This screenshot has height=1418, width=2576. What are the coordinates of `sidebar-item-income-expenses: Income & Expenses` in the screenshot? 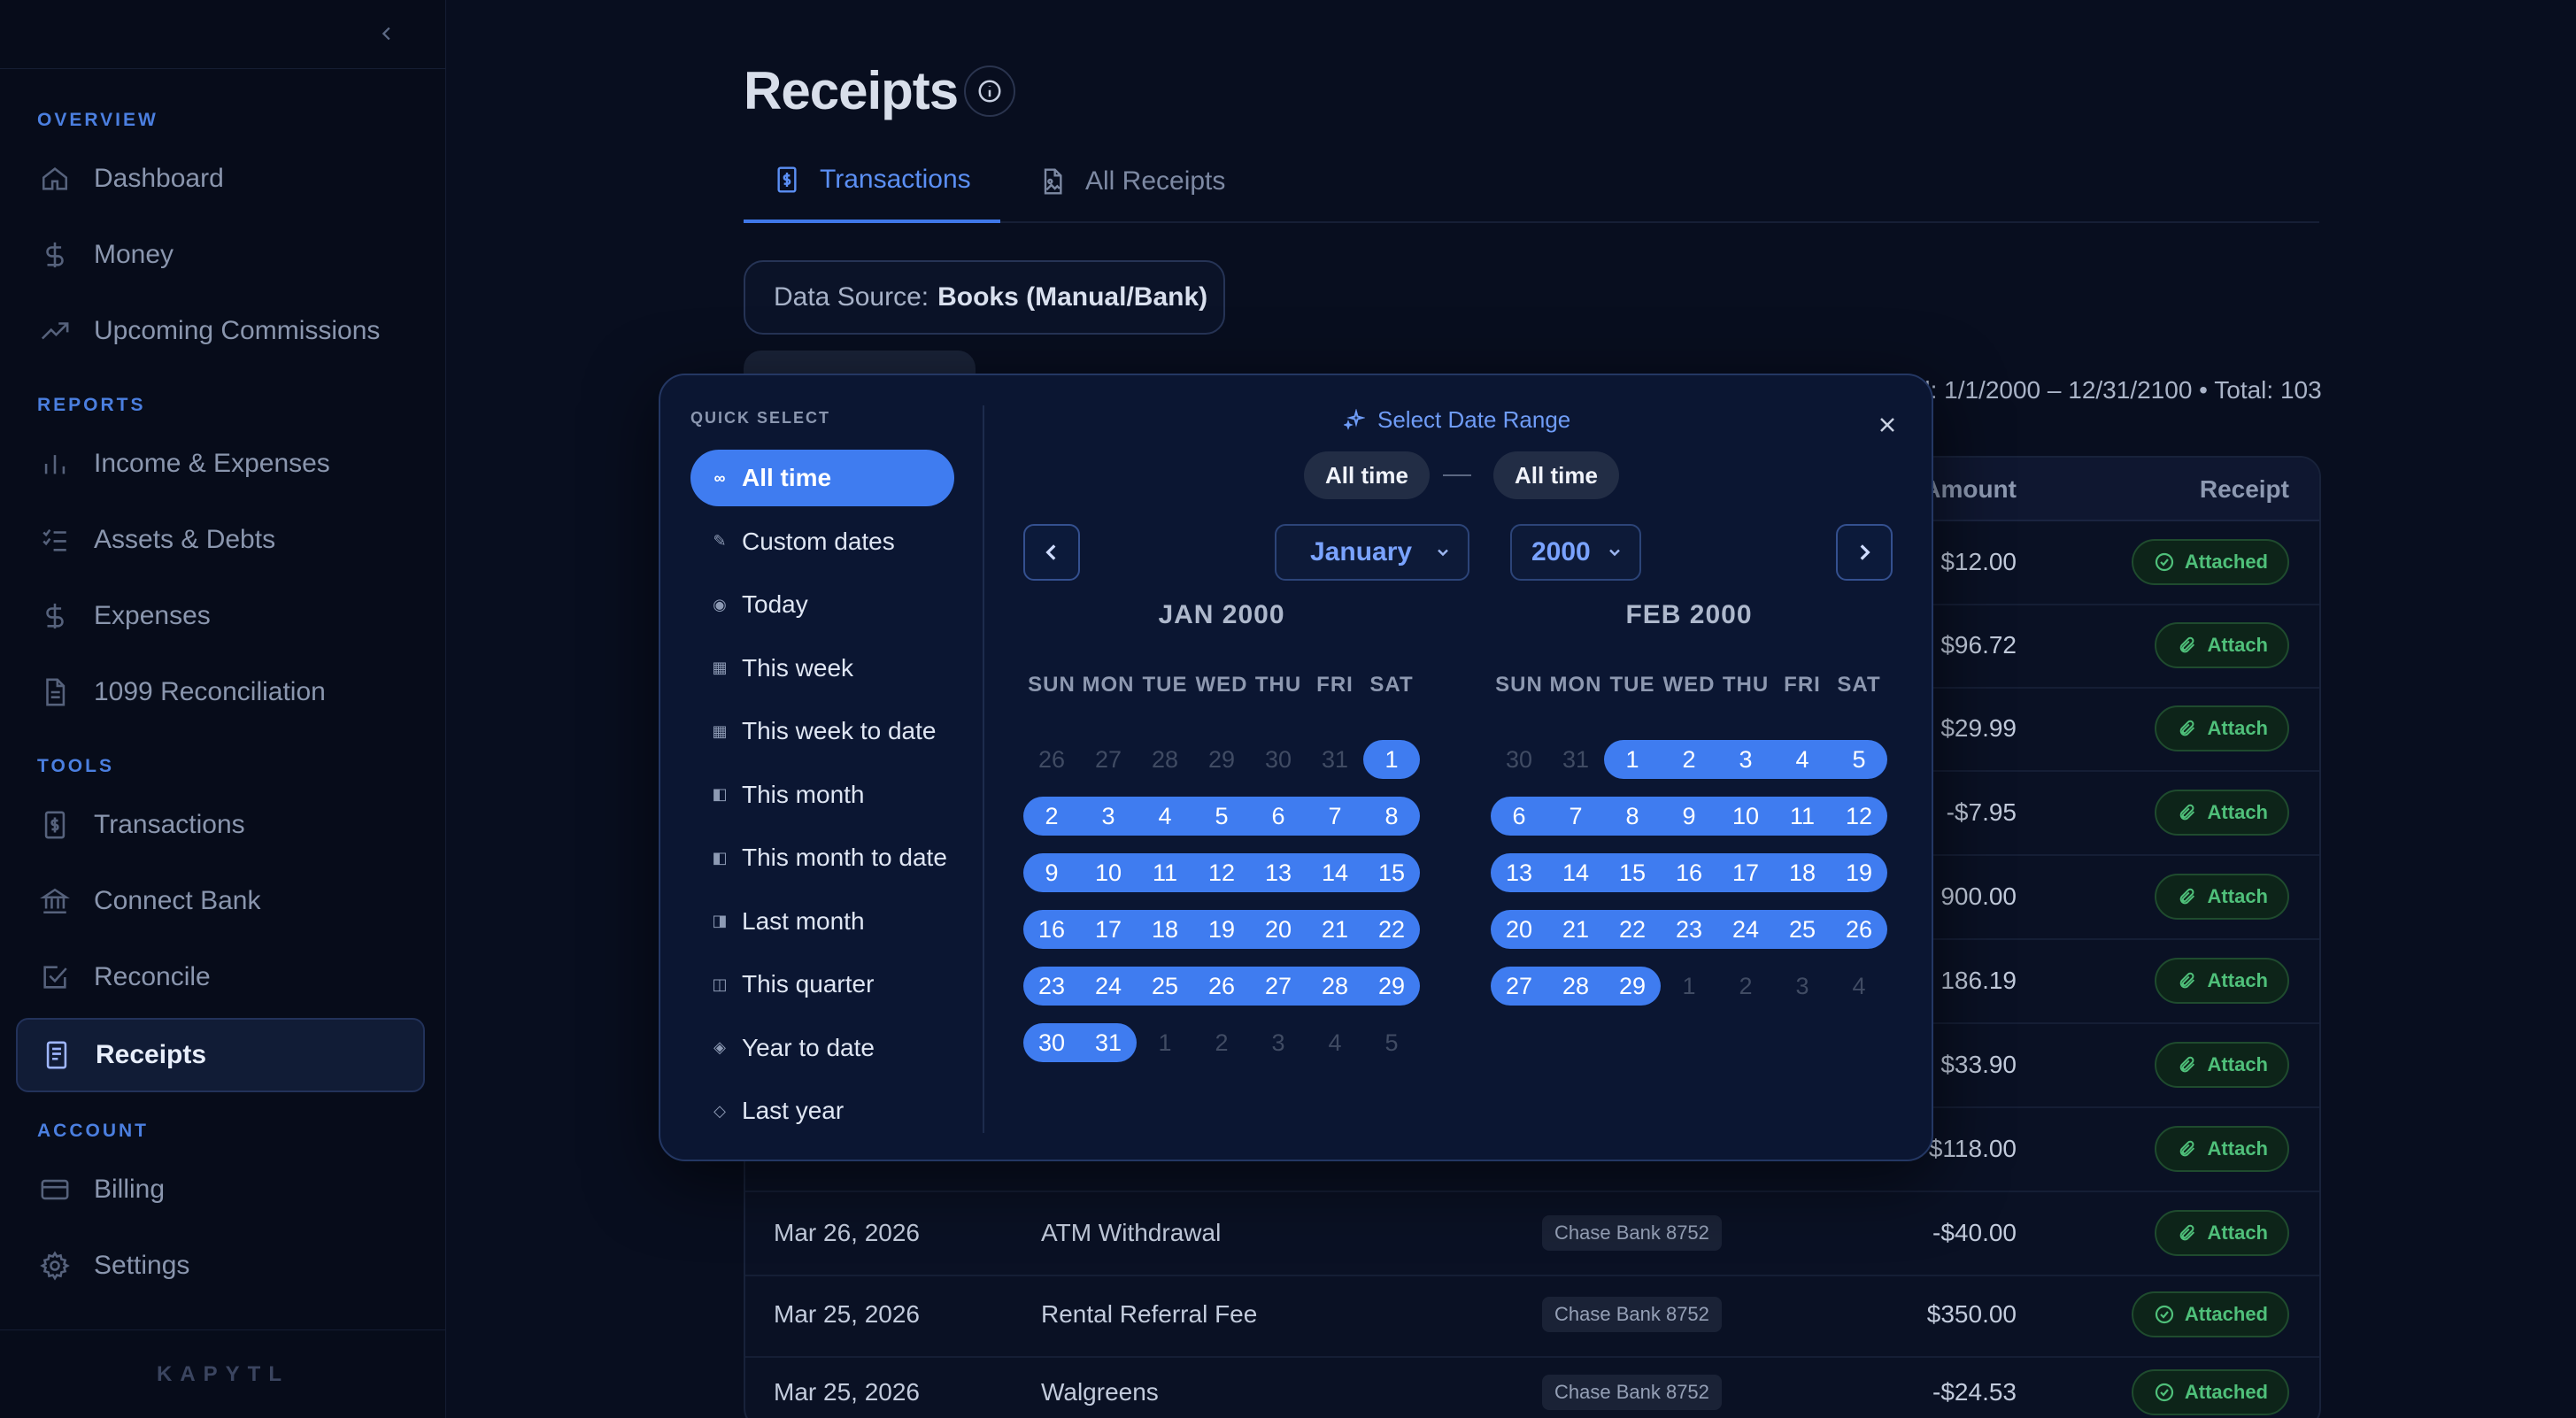 It's located at (220, 464).